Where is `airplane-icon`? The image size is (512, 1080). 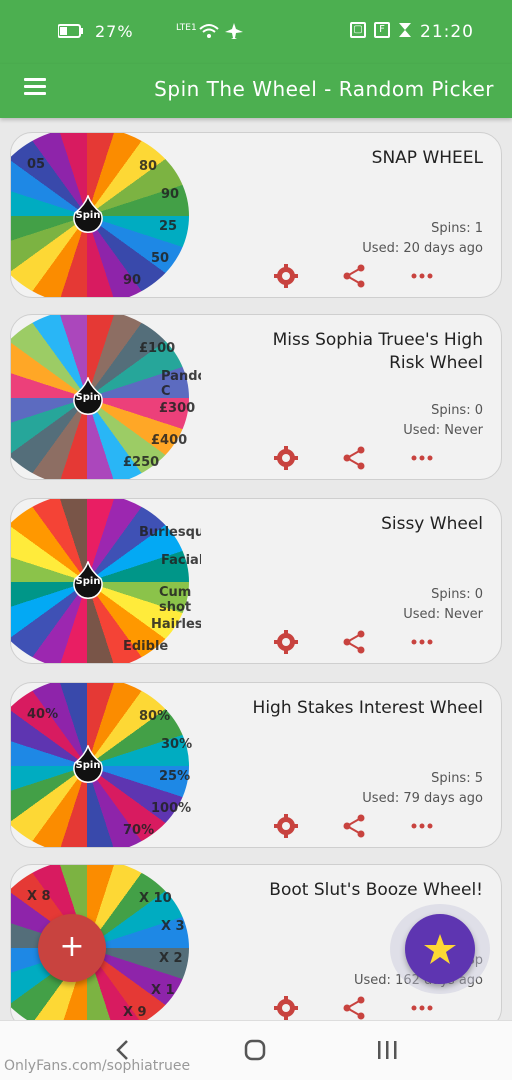
airplane-icon is located at coordinates (234, 31).